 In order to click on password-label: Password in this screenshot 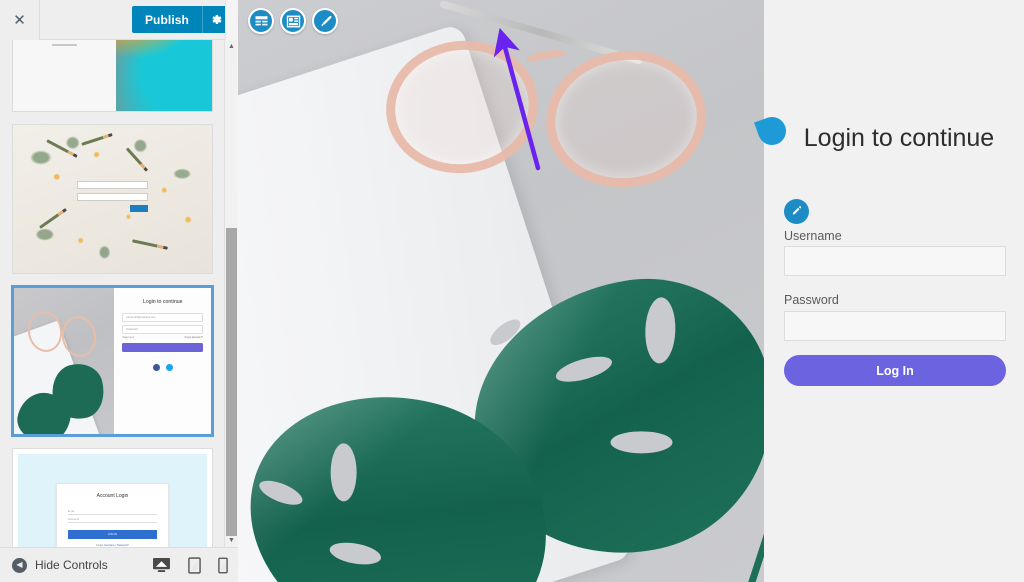, I will do `click(811, 300)`.